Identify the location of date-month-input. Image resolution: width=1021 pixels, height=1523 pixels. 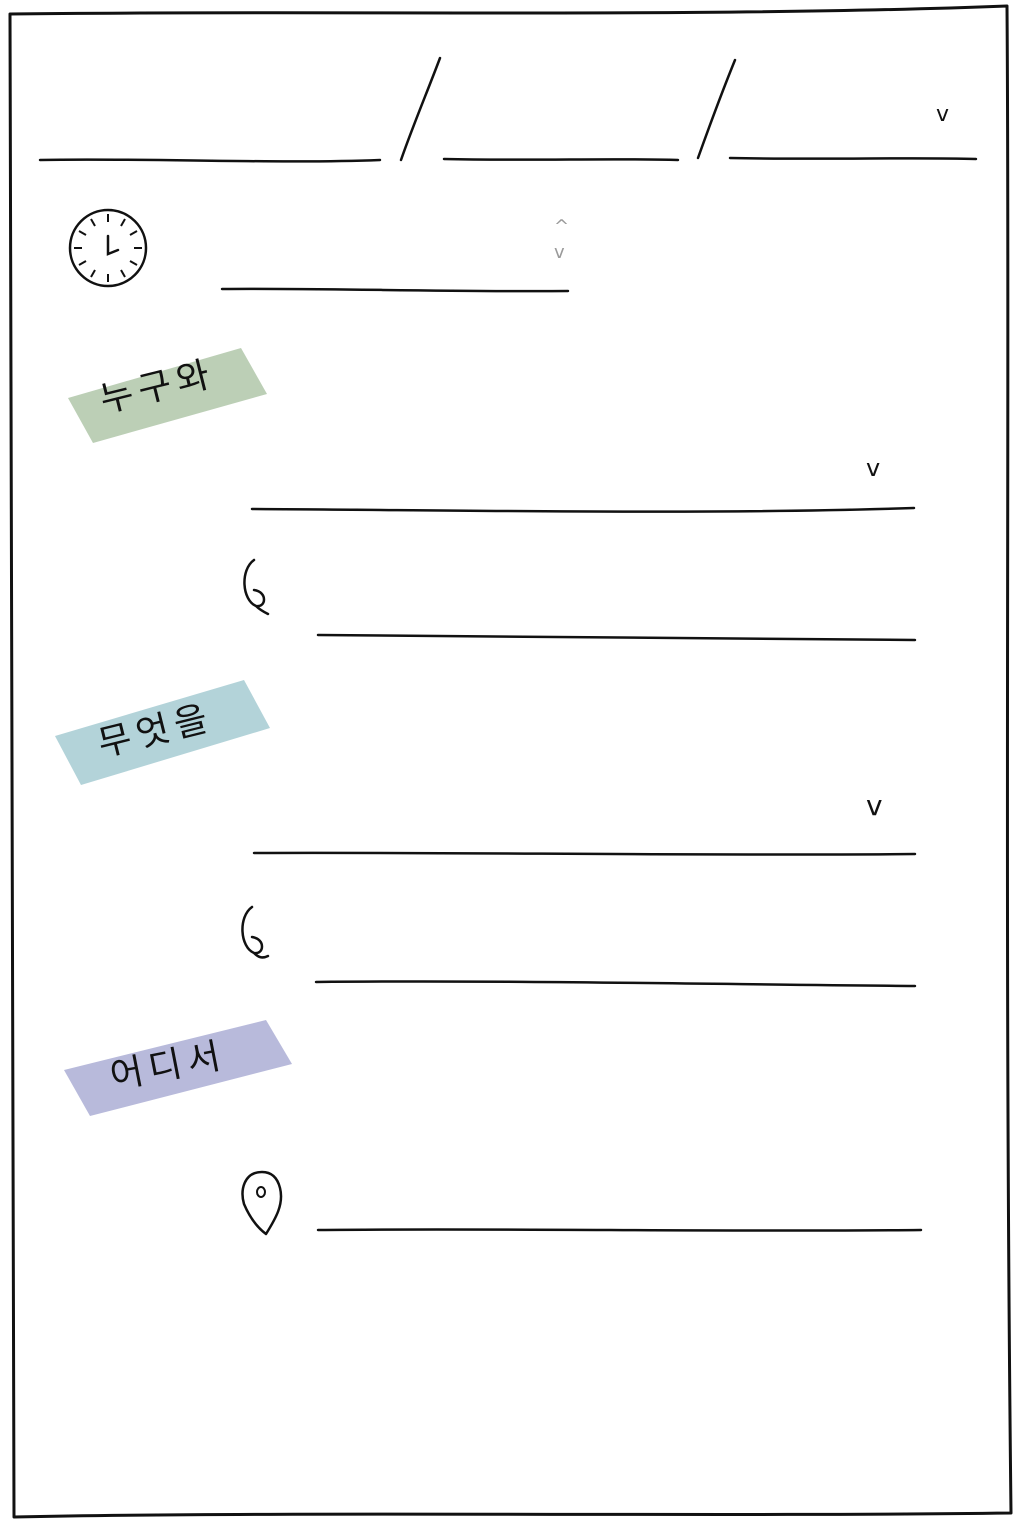
(561, 132).